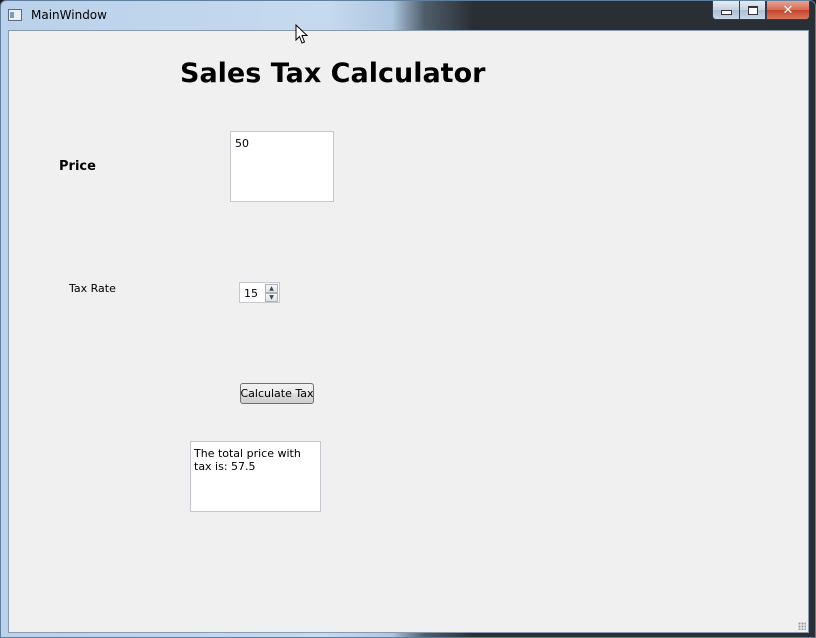 The image size is (816, 638). Describe the element at coordinates (255, 476) in the screenshot. I see `result-output: The total price with tax is: 57.5` at that location.